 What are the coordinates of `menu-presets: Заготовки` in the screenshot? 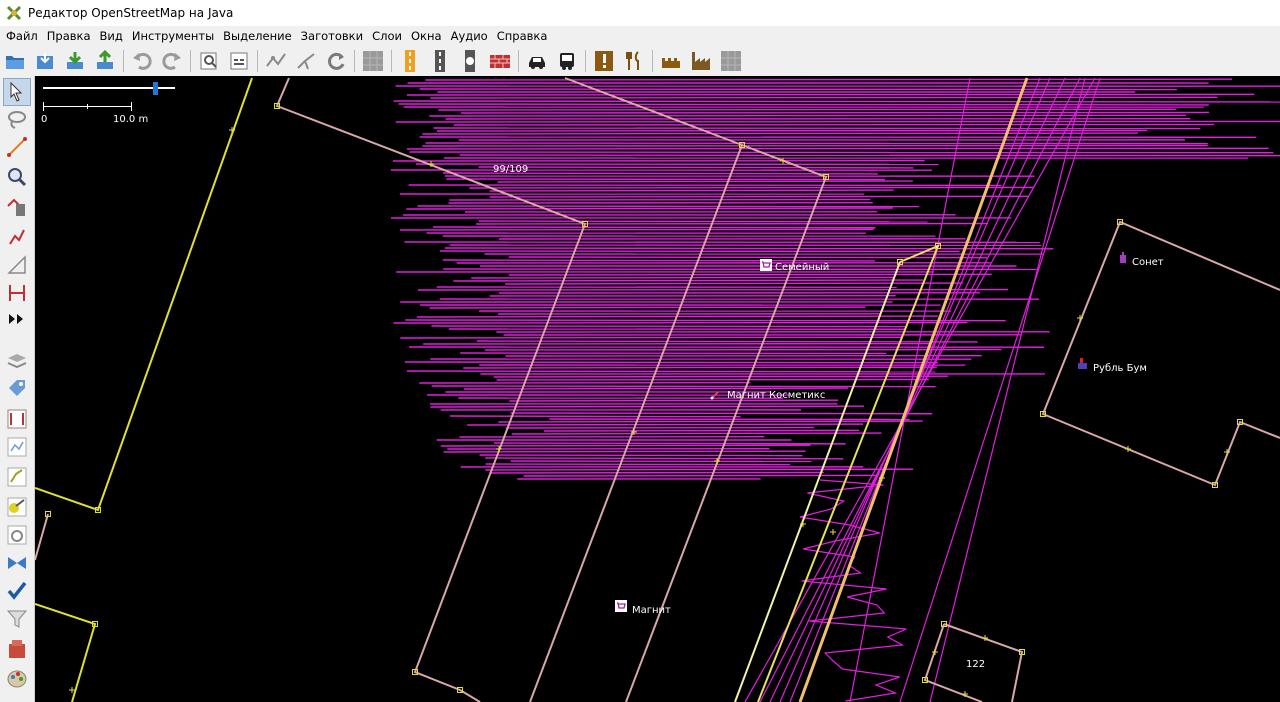 It's located at (330, 36).